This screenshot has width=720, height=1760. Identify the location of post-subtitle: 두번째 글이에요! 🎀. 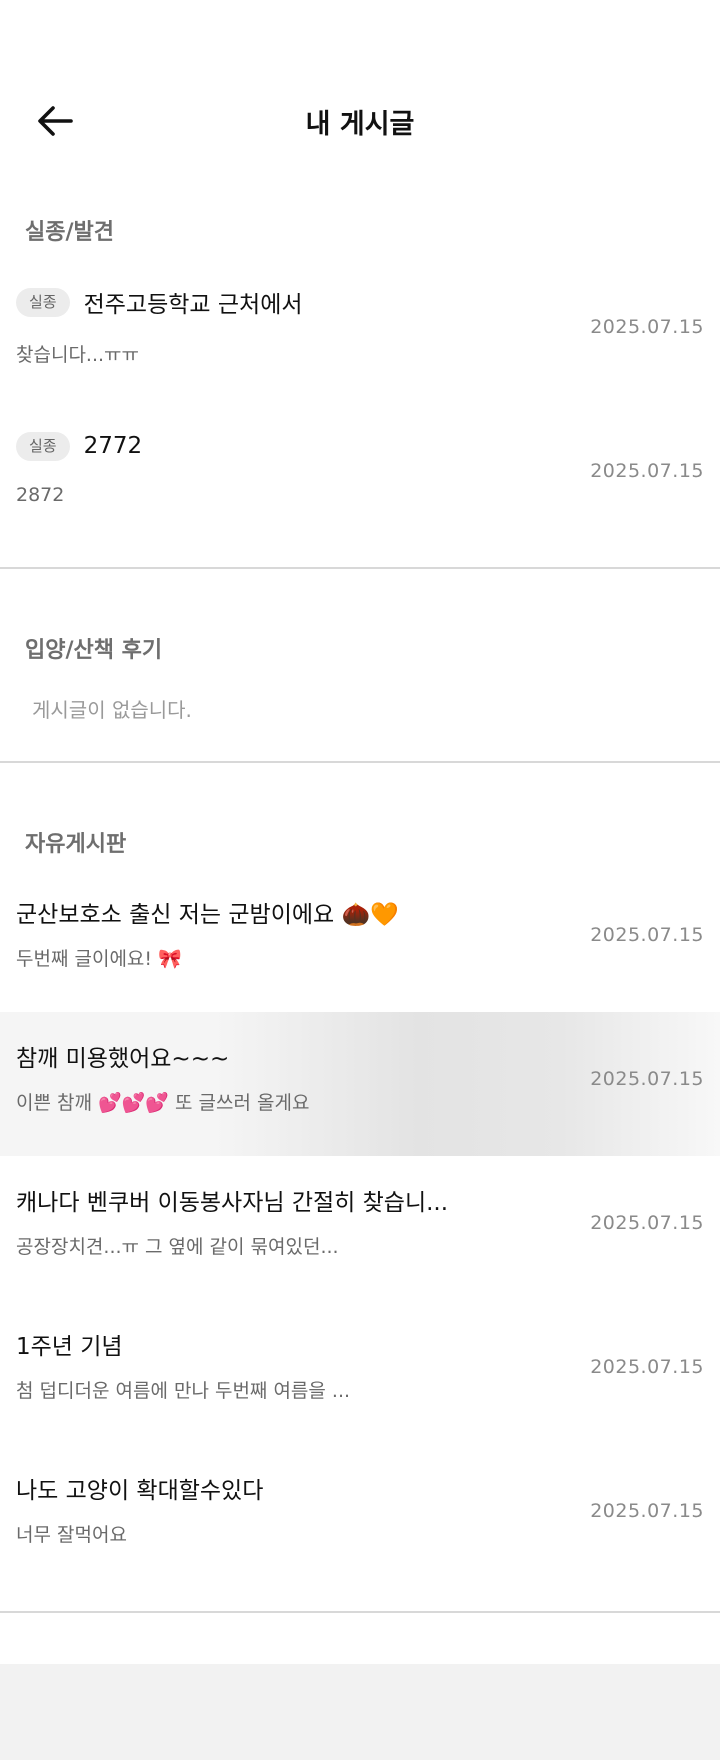
(99, 959).